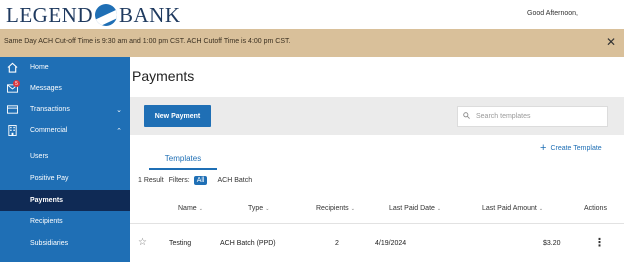 The width and height of the screenshot is (624, 262). What do you see at coordinates (50, 109) in the screenshot?
I see `sidebar-item-label: Transactions` at bounding box center [50, 109].